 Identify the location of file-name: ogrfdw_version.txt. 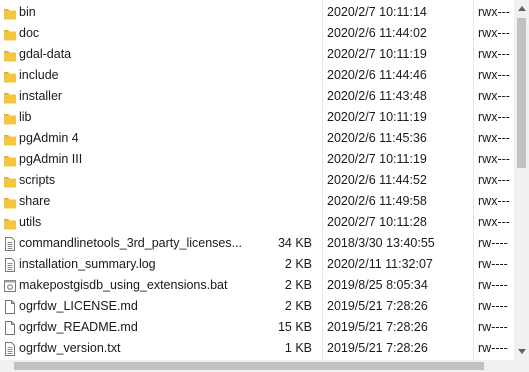
(70, 348).